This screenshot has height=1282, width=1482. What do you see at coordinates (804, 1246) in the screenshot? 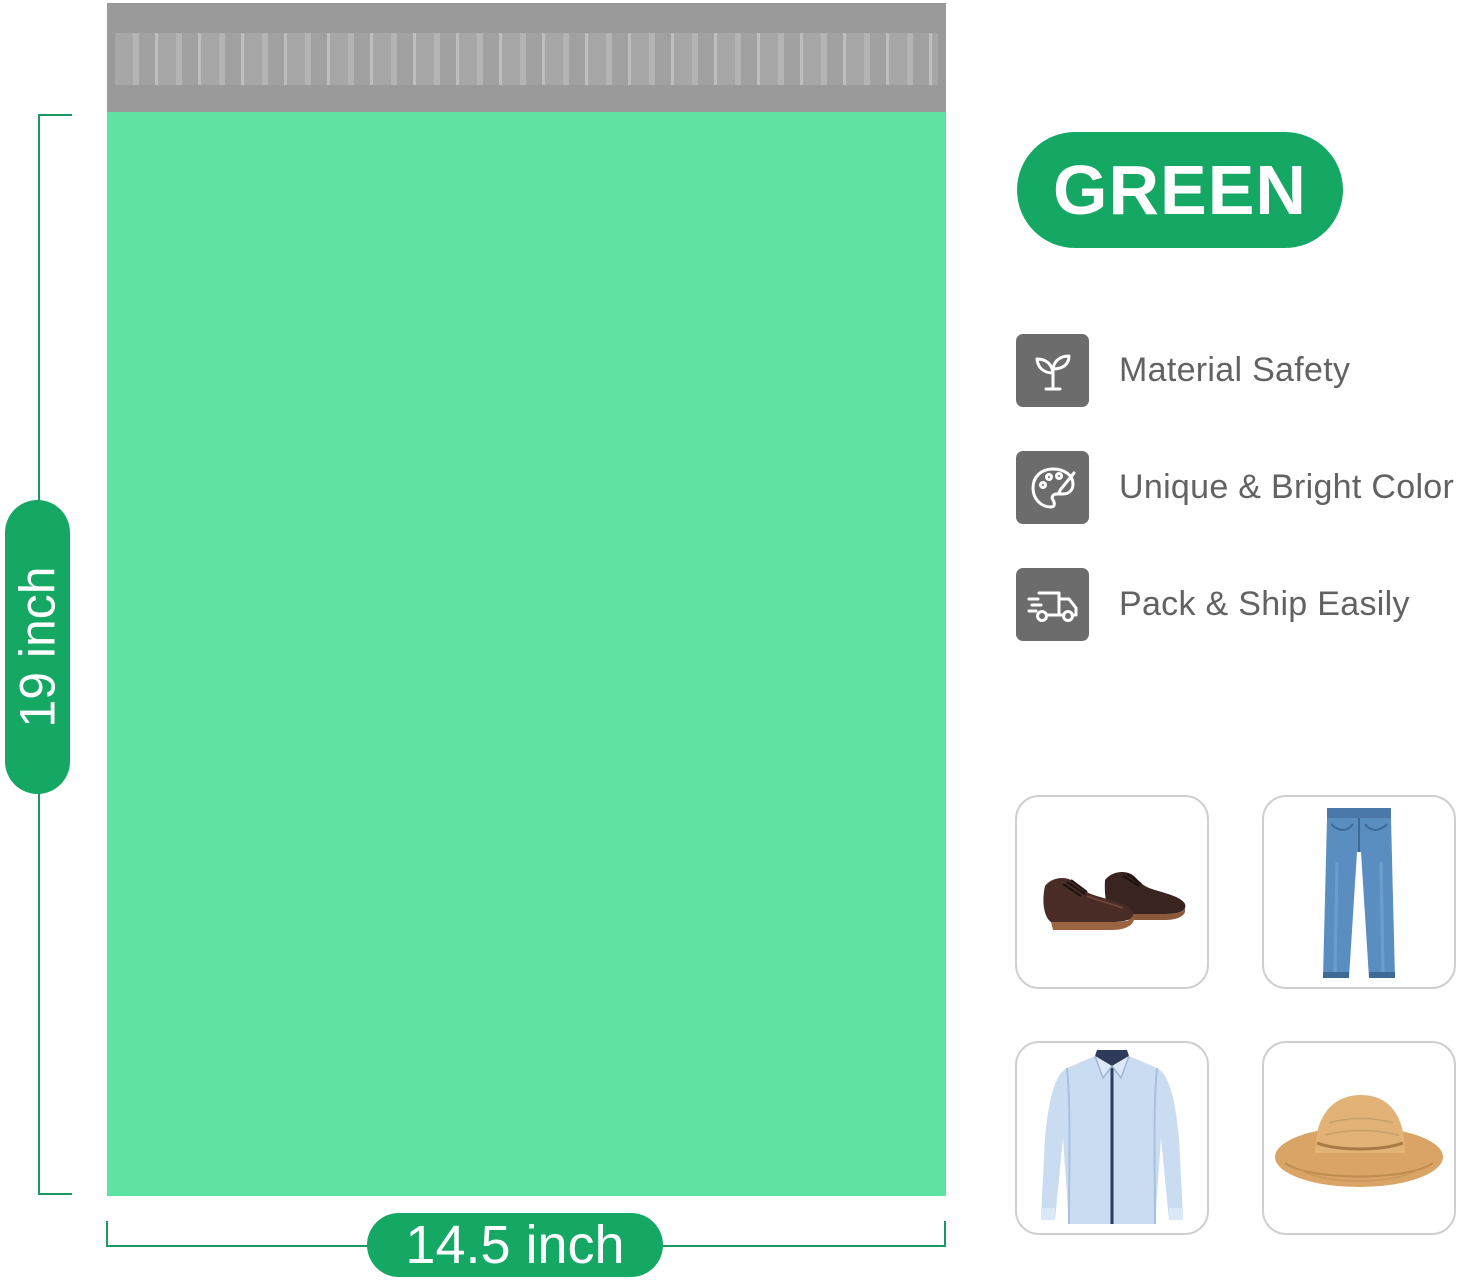
I see `width-line-right` at bounding box center [804, 1246].